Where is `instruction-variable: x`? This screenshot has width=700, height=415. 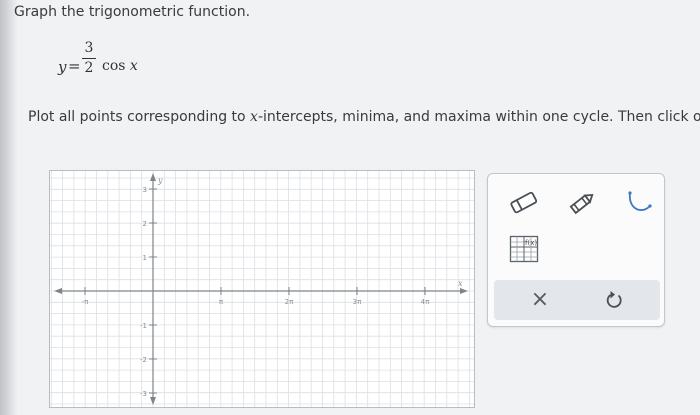 instruction-variable: x is located at coordinates (254, 117).